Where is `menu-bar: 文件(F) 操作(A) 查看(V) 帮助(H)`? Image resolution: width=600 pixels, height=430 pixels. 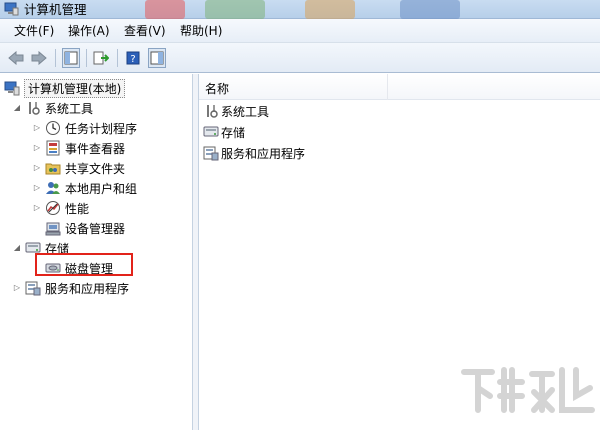
menu-bar: 文件(F) 操作(A) 查看(V) 帮助(H) is located at coordinates (300, 31).